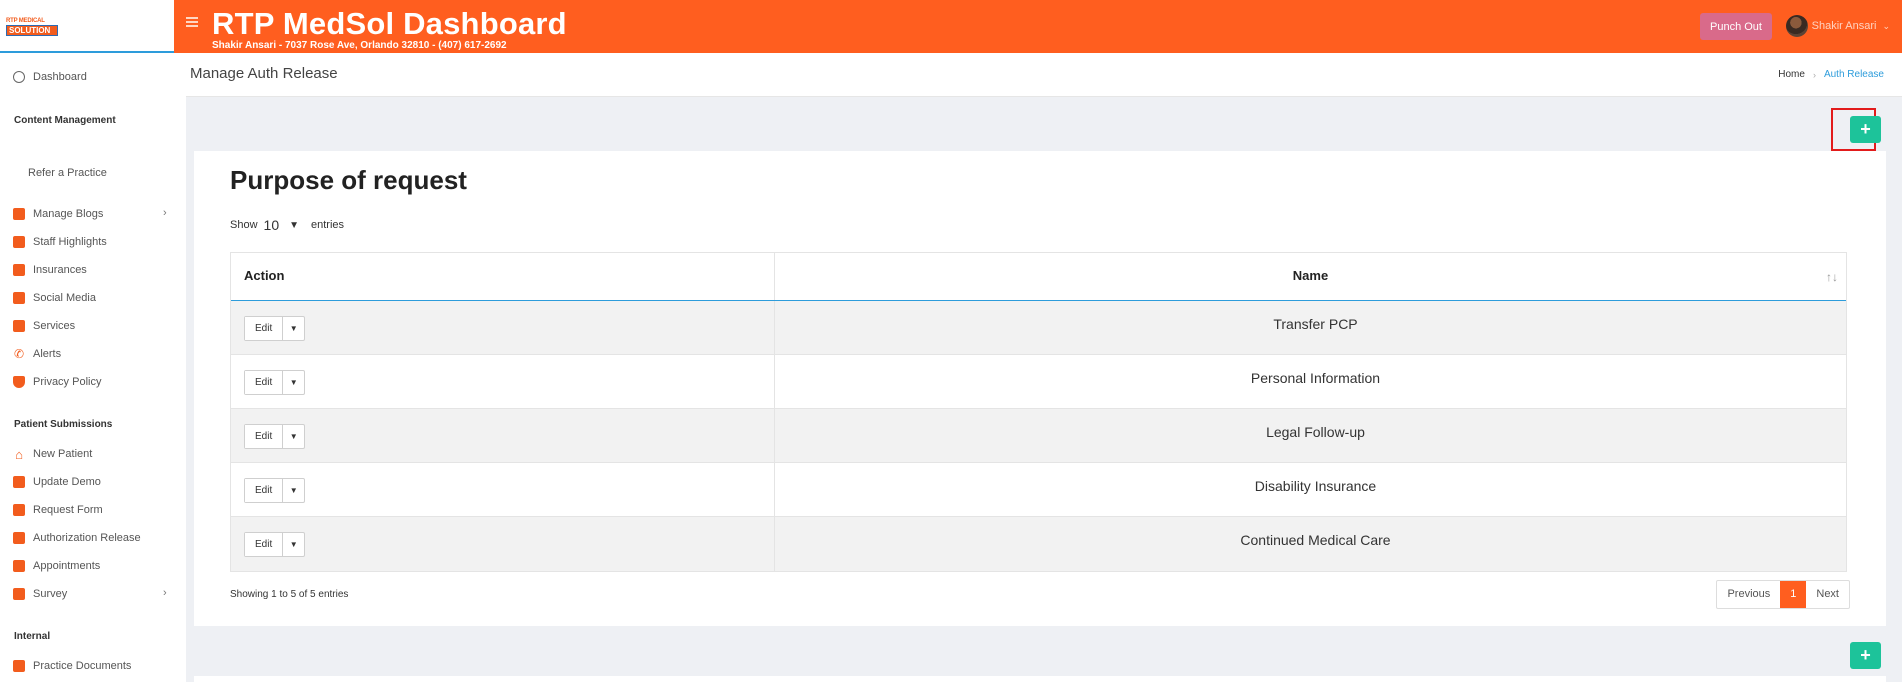  I want to click on sidebar-item-label: Refer a Practice, so click(67, 173).